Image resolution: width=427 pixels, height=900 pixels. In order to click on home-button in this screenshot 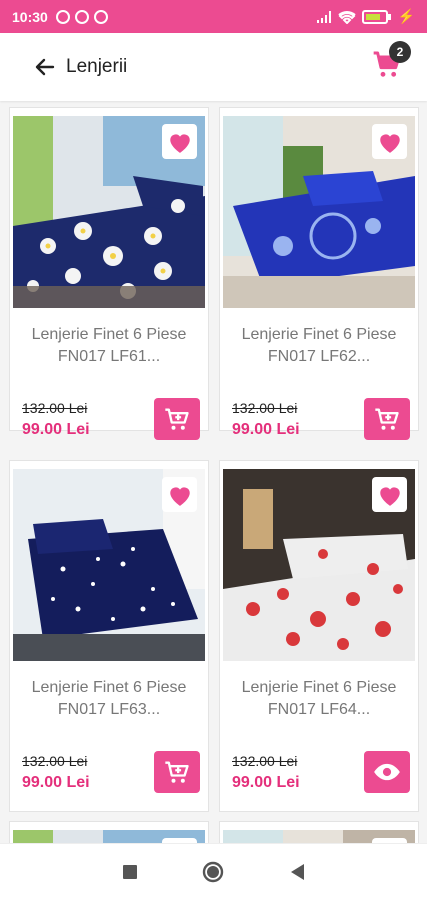, I will do `click(213, 872)`.